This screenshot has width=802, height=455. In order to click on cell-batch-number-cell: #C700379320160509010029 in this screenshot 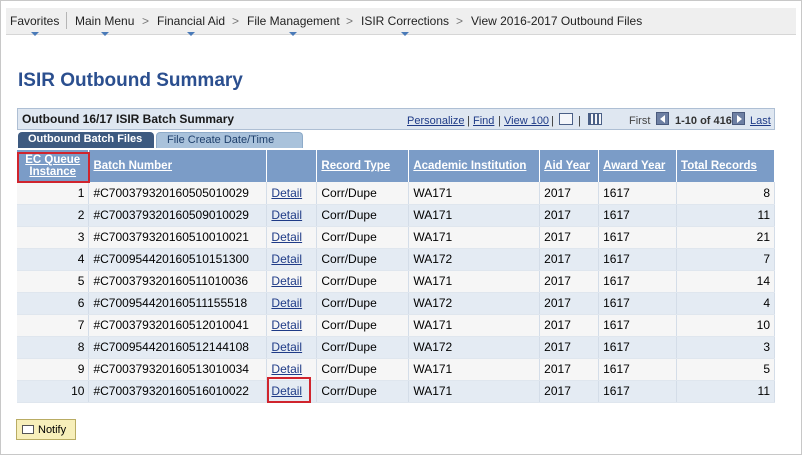, I will do `click(178, 215)`.